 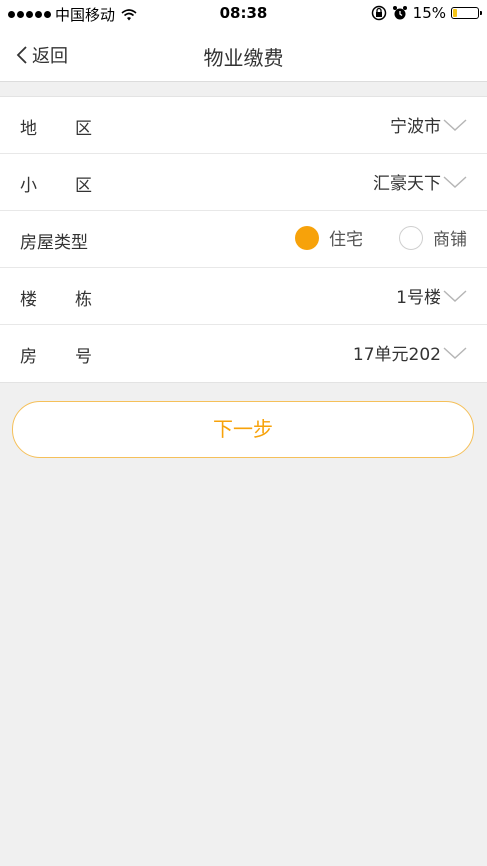 I want to click on nav-bar: 返回 物业缴费, so click(x=243, y=55).